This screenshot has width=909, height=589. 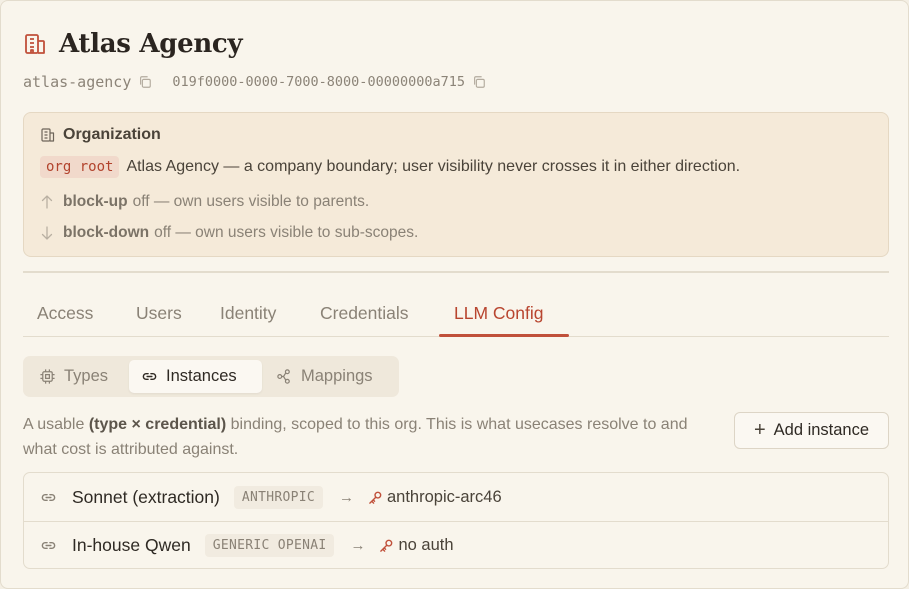 What do you see at coordinates (77, 82) in the screenshot?
I see `scope-slug: atlas-agency` at bounding box center [77, 82].